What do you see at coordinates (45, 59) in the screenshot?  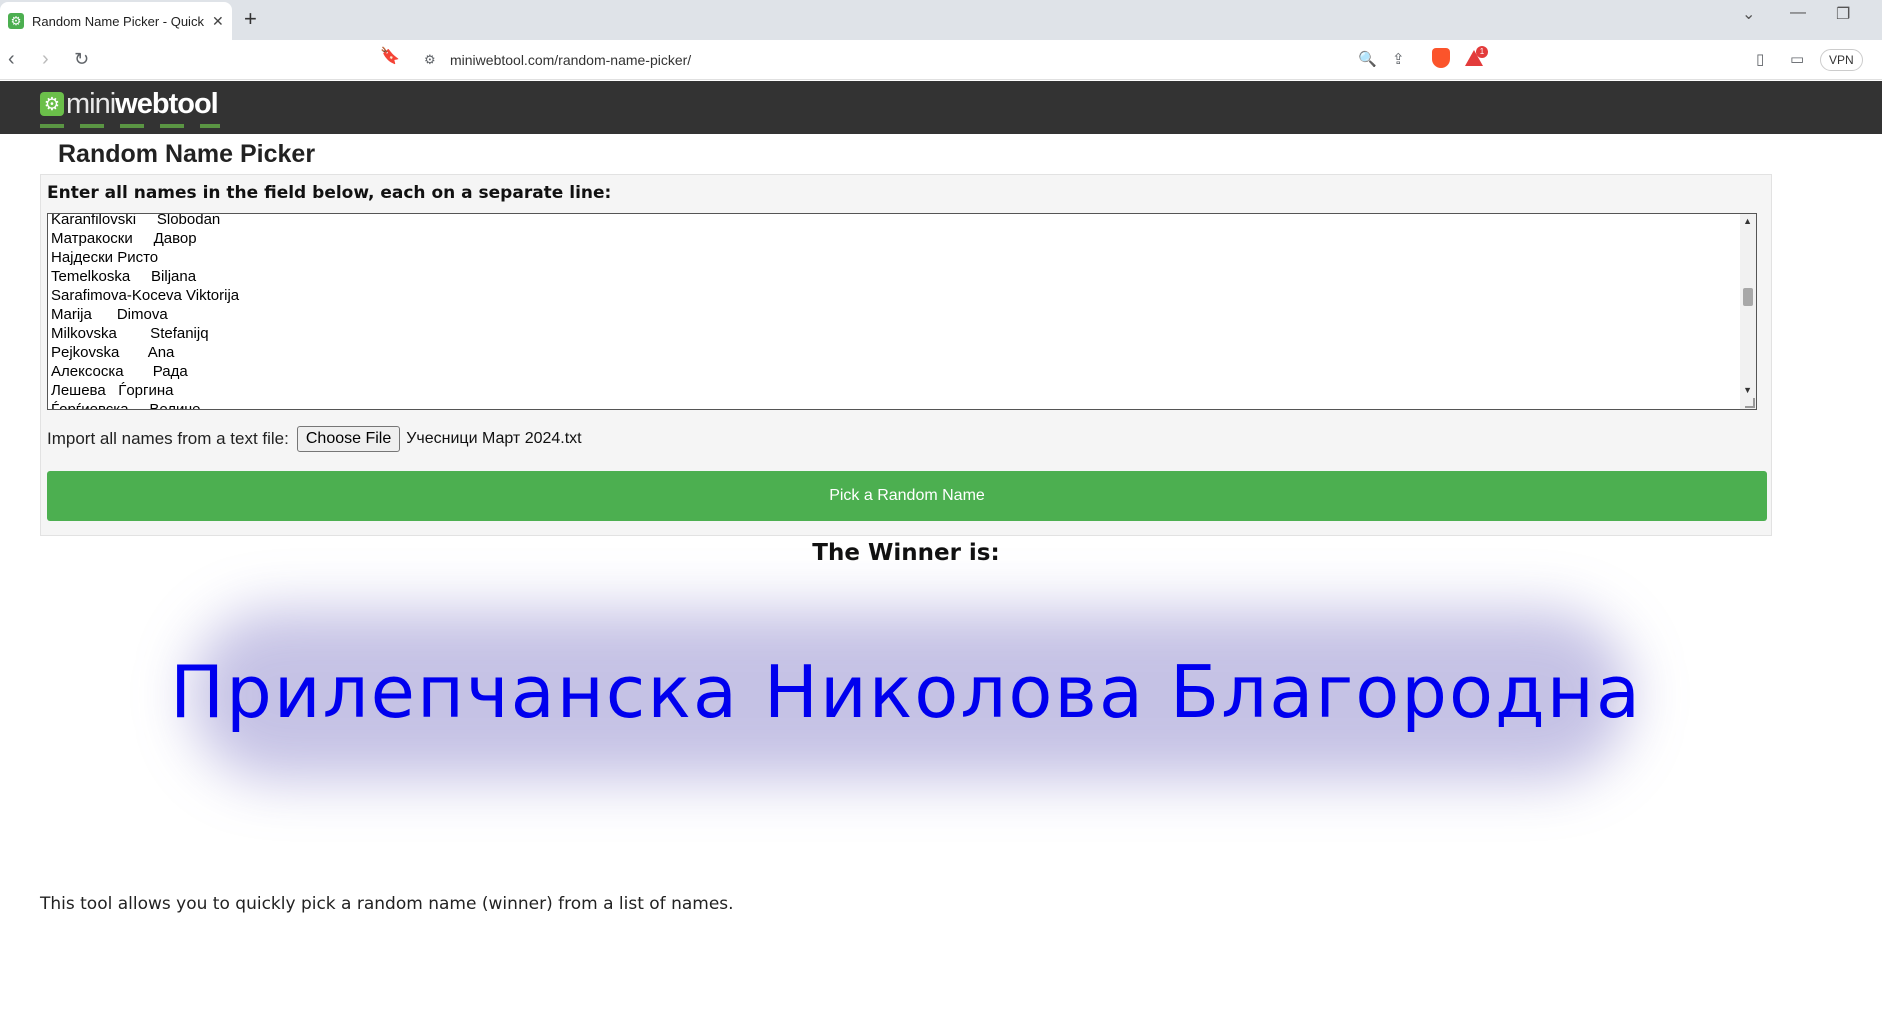 I see `forward-icon: ›` at bounding box center [45, 59].